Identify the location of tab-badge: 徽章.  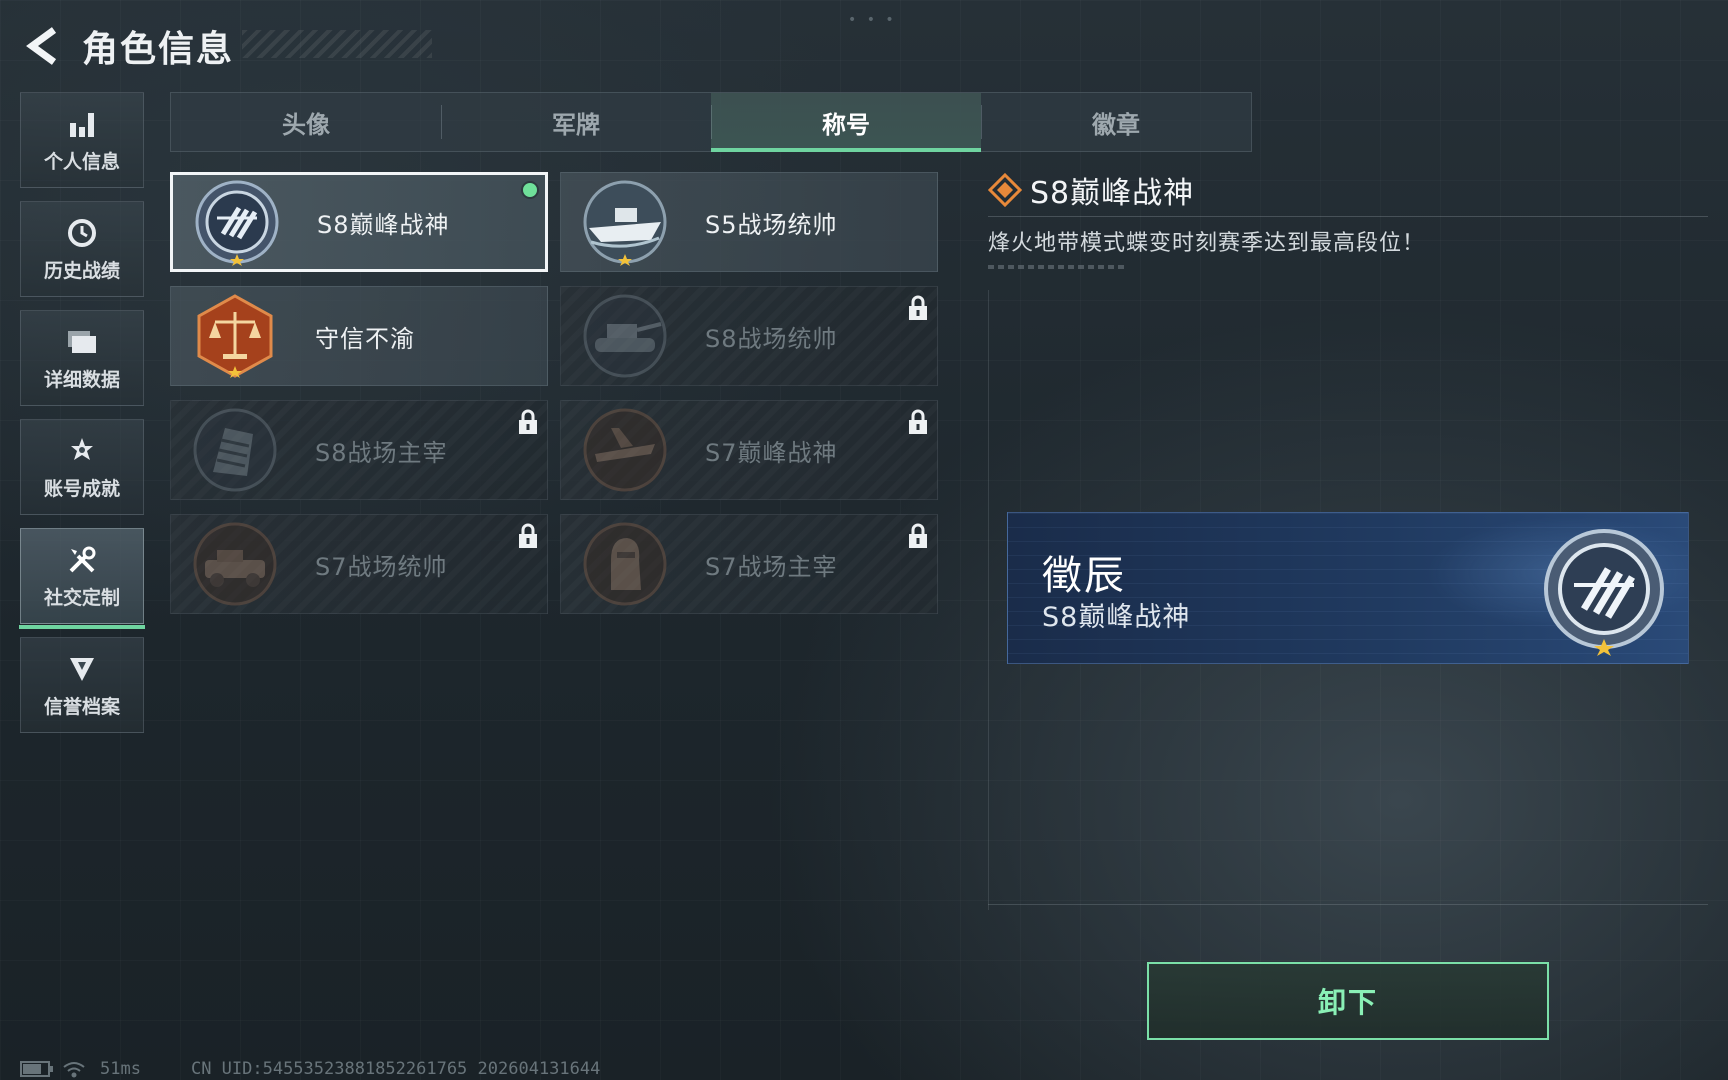
(1116, 122).